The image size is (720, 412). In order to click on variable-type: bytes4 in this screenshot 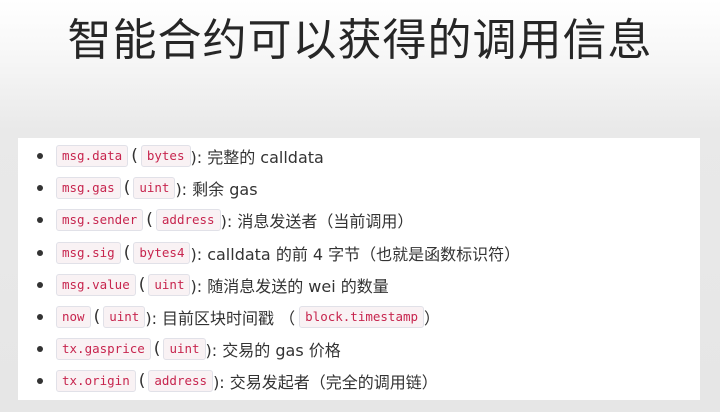, I will do `click(162, 252)`.